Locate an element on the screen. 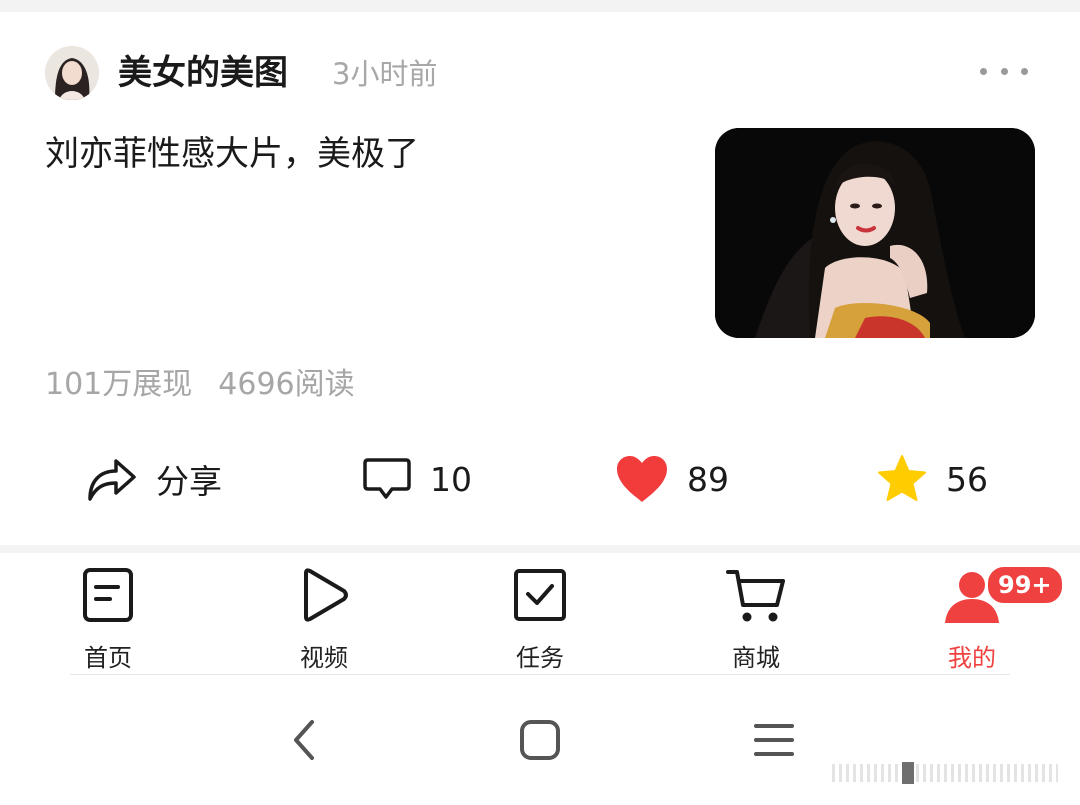 The height and width of the screenshot is (805, 1080). tab-video: 视频 is located at coordinates (324, 619).